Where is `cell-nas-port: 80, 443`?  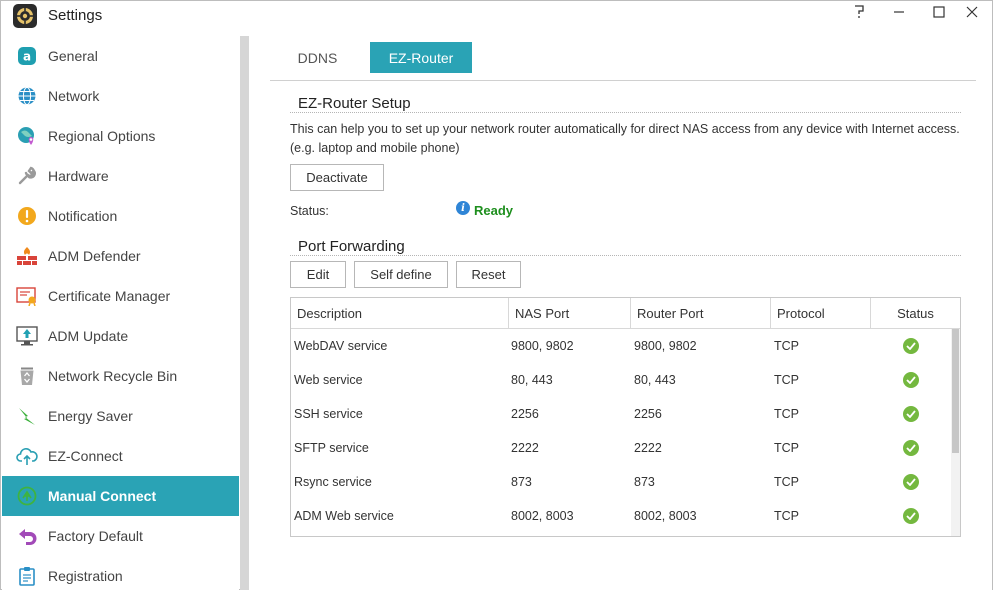
cell-nas-port: 80, 443 is located at coordinates (532, 380).